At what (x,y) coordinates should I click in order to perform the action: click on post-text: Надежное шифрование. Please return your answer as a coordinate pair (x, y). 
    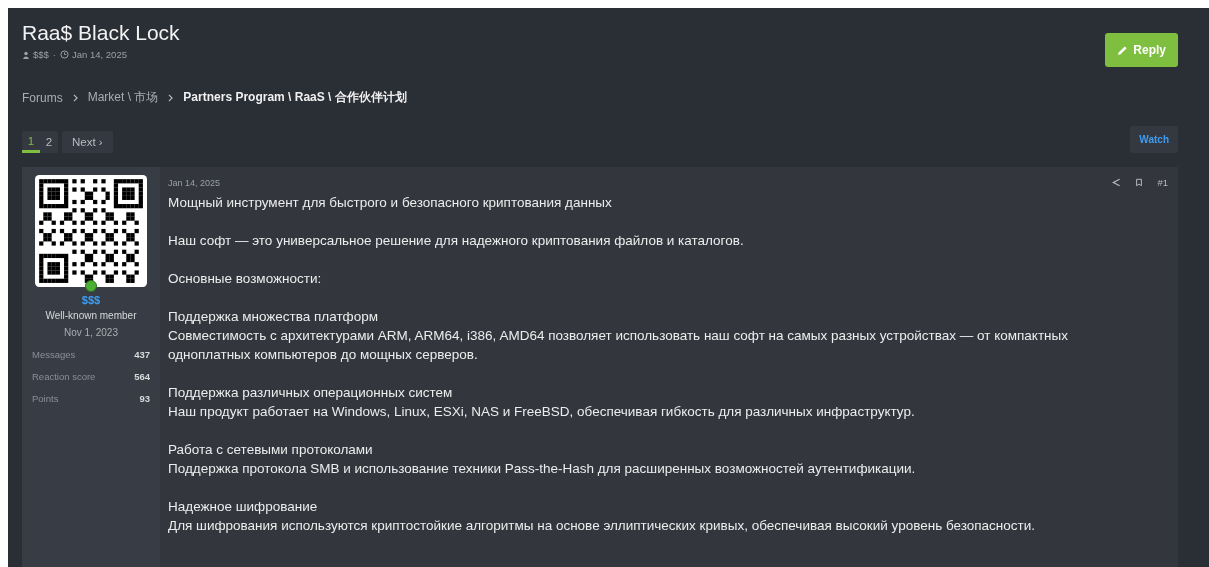
    Looking at the image, I should click on (243, 507).